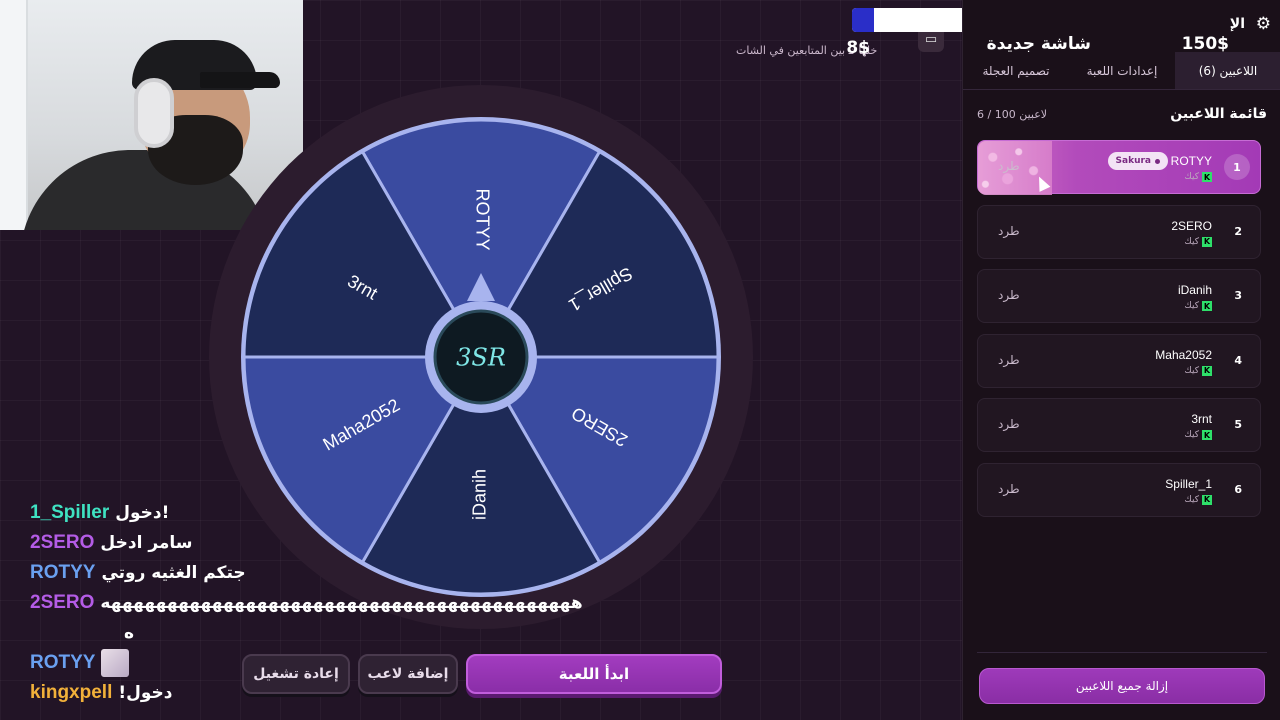  What do you see at coordinates (290, 543) in the screenshot?
I see `chat-message: 2SERO سامر ادخل` at bounding box center [290, 543].